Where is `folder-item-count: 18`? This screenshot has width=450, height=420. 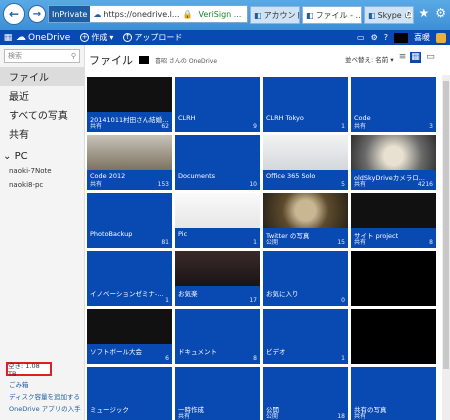
folder-item-count: 18 is located at coordinates (341, 416).